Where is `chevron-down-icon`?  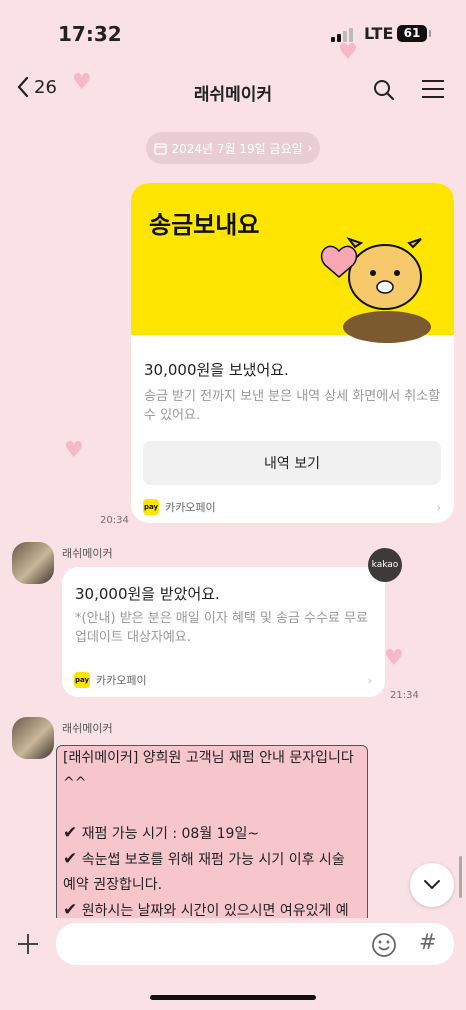
chevron-down-icon is located at coordinates (432, 885).